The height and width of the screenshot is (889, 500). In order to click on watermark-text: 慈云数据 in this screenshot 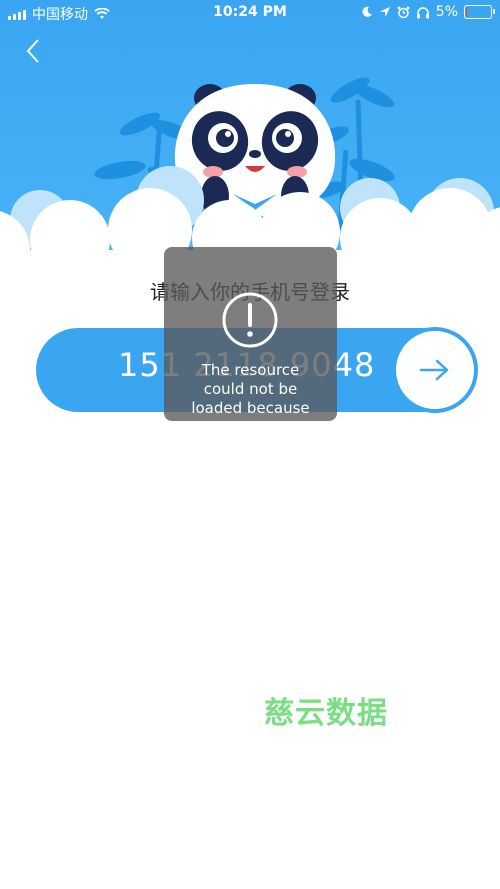, I will do `click(326, 713)`.